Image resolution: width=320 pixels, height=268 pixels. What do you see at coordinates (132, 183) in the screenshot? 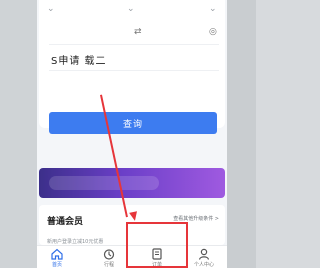
I see `promo-banner` at bounding box center [132, 183].